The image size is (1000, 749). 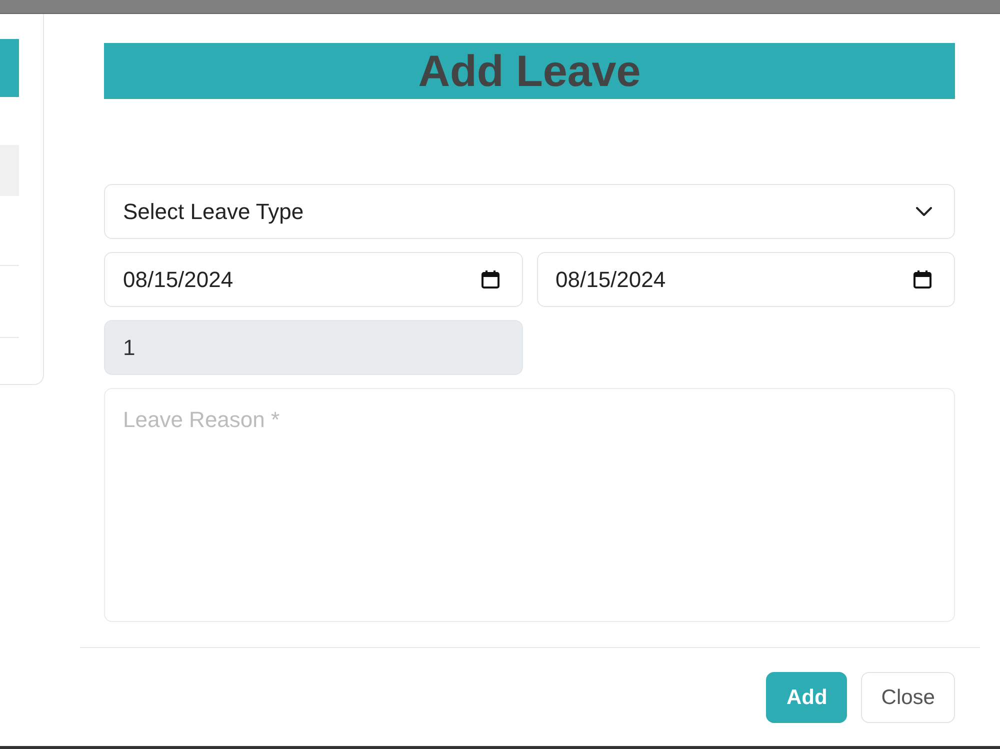 I want to click on dialog-title: Add Leave, so click(x=529, y=72).